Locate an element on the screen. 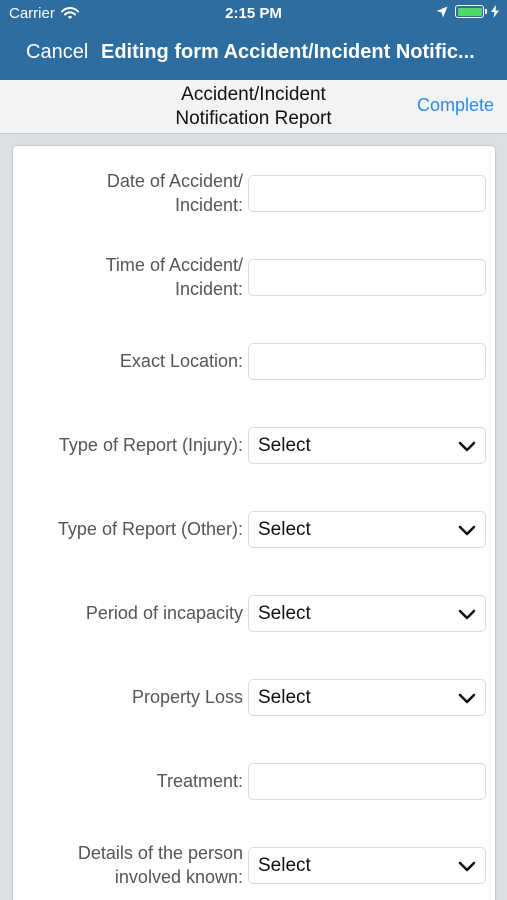  charging-bolt-icon is located at coordinates (495, 11).